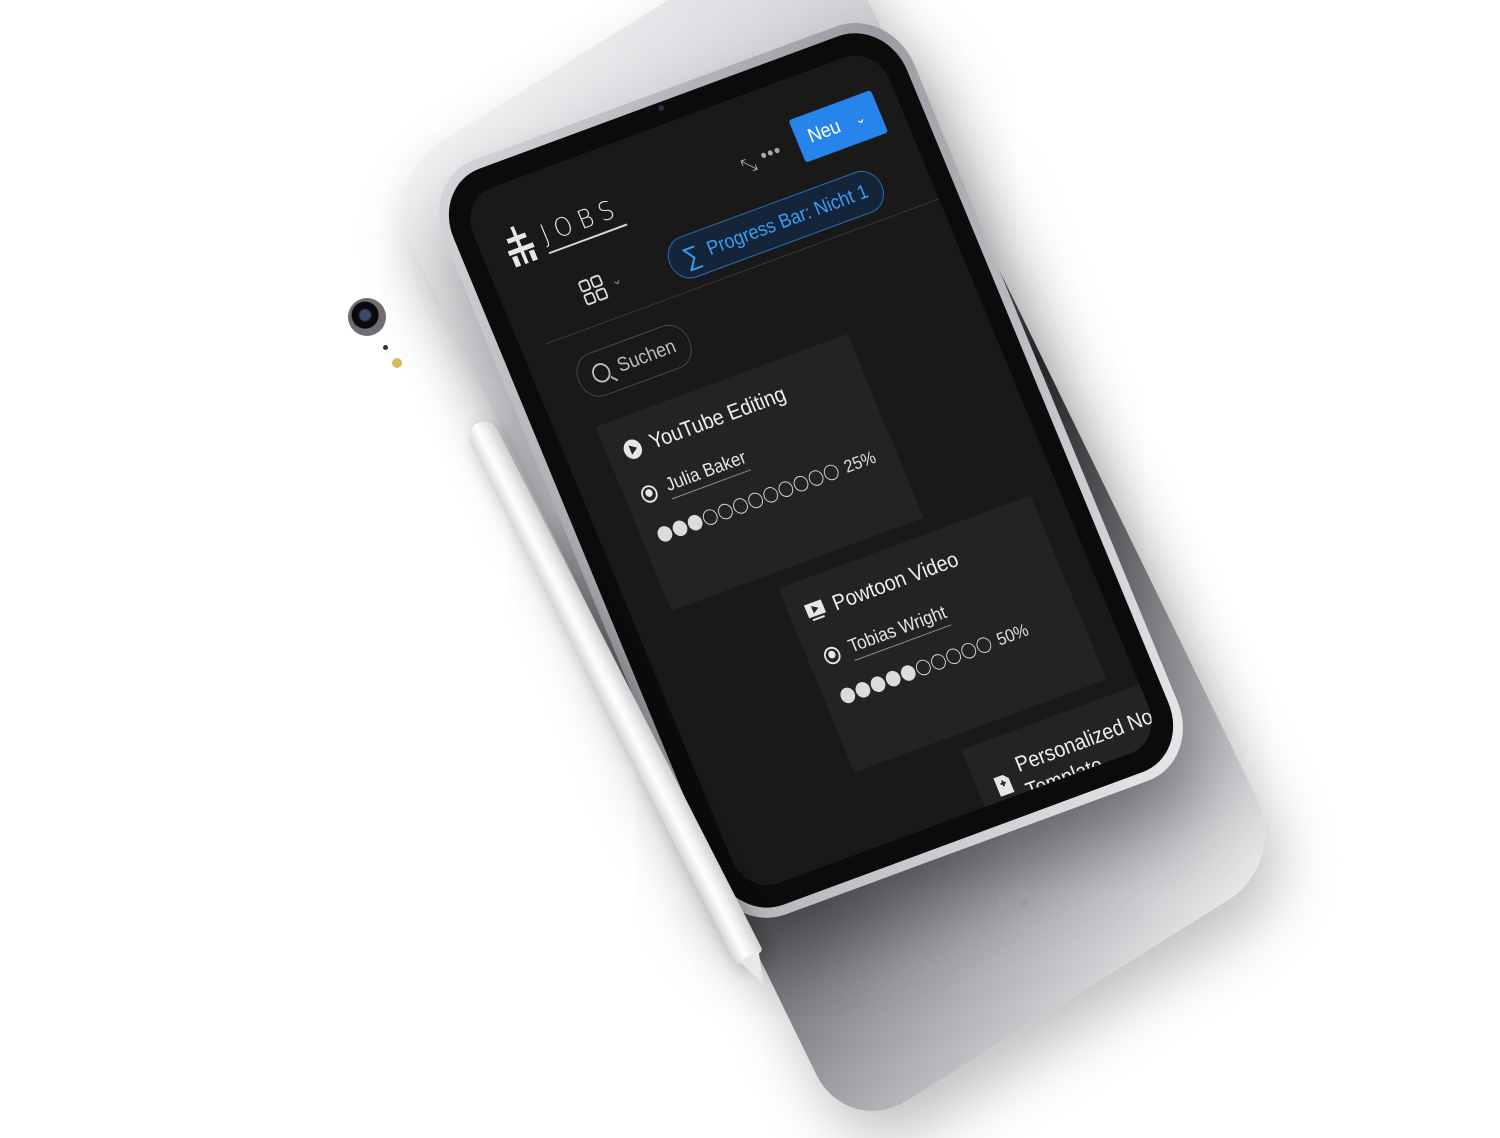 This screenshot has height=1138, width=1500. I want to click on front-camera-icon, so click(661, 108).